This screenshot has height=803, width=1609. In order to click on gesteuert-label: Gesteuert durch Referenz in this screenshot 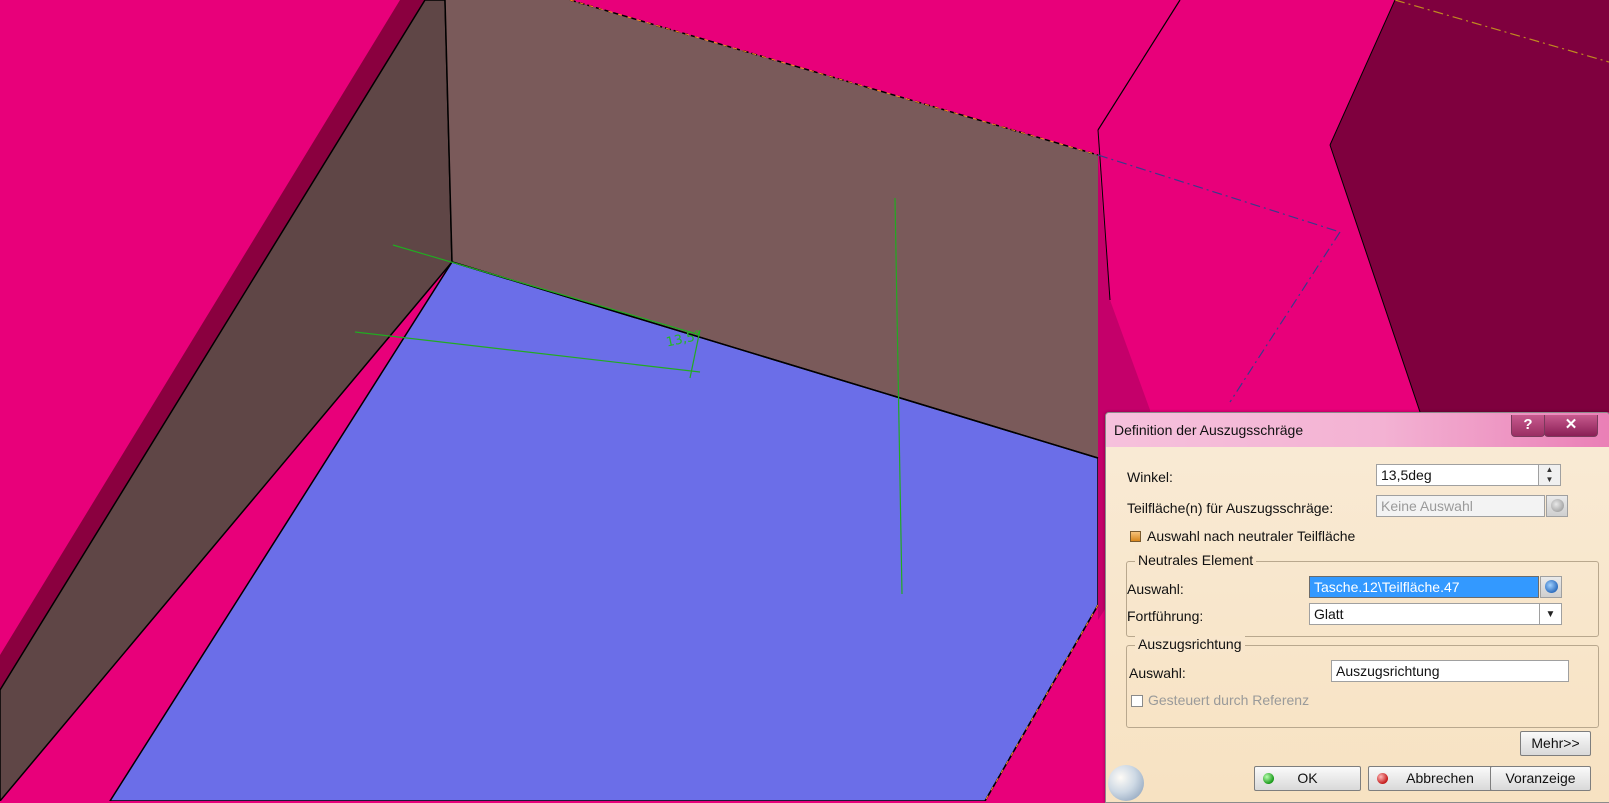, I will do `click(1229, 700)`.